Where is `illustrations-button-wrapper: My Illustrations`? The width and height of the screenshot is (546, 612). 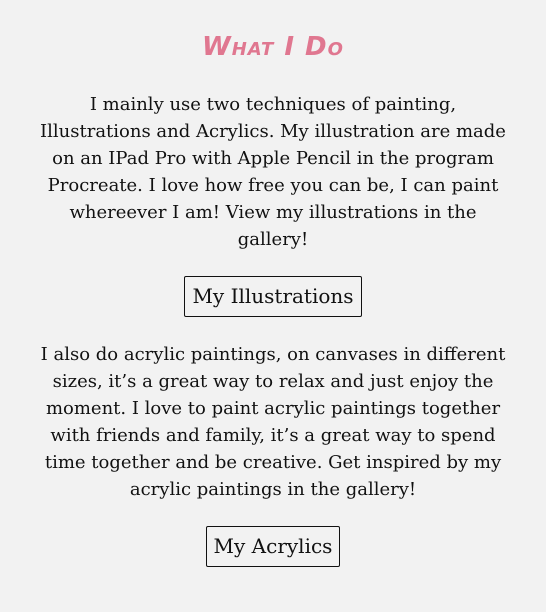 illustrations-button-wrapper: My Illustrations is located at coordinates (273, 296).